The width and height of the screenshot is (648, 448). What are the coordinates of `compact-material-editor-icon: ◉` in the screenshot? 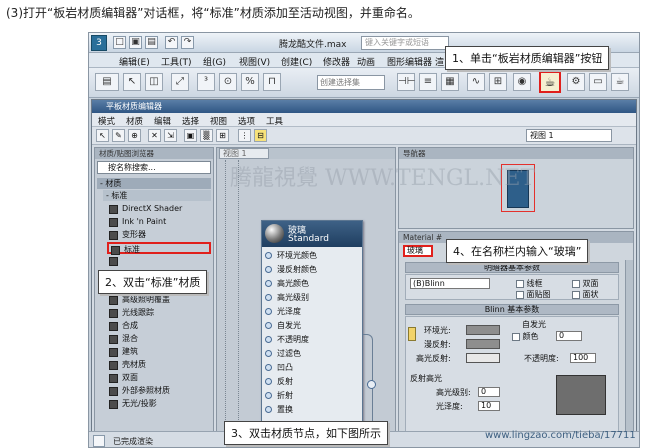 It's located at (522, 82).